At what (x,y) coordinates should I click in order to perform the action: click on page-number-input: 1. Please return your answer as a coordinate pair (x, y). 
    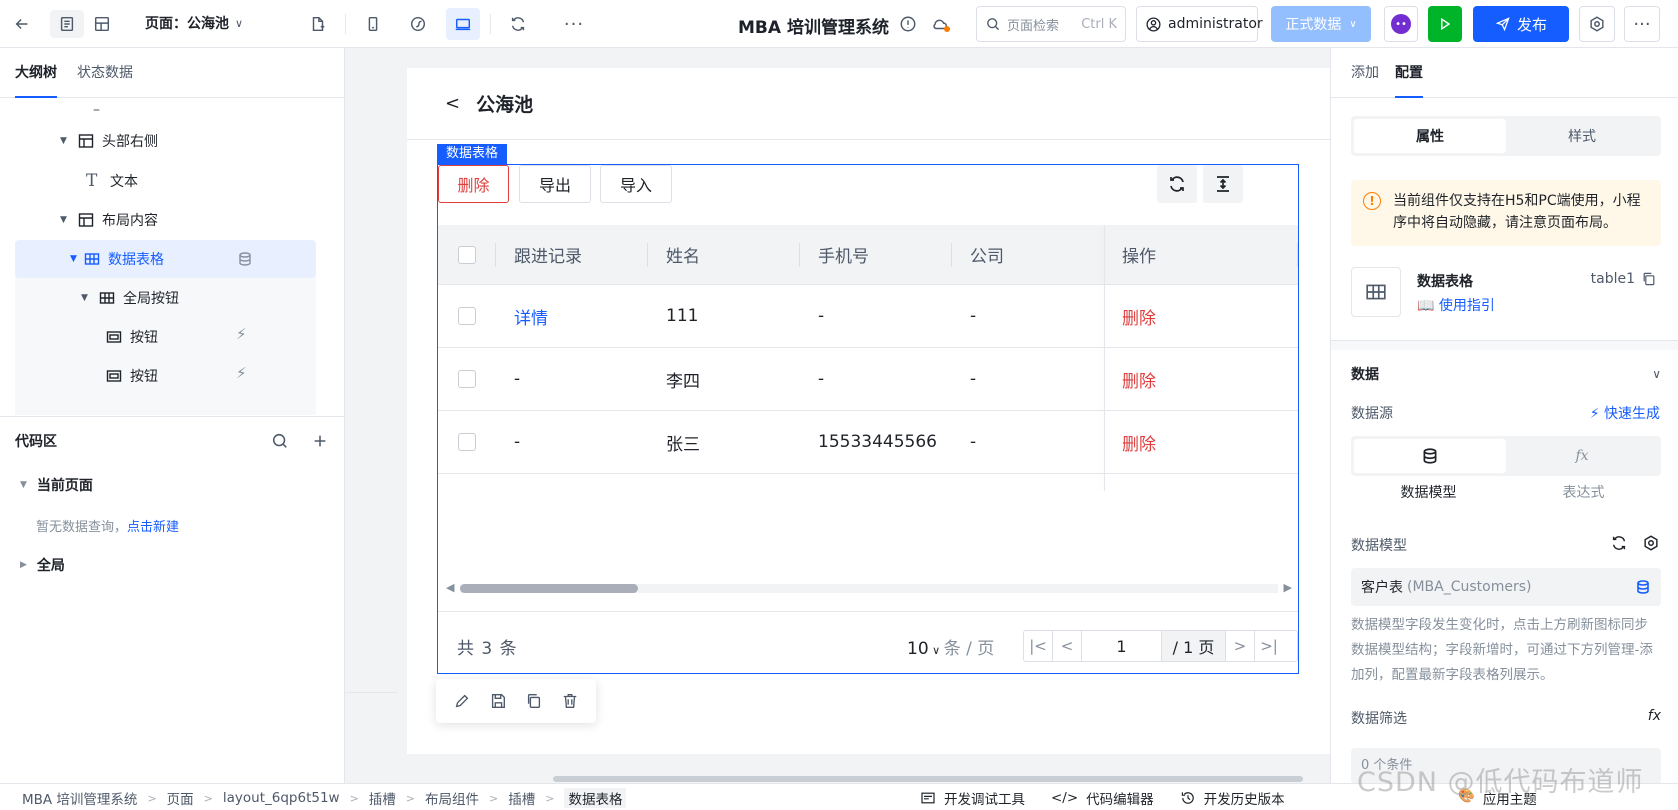
    Looking at the image, I should click on (1122, 646).